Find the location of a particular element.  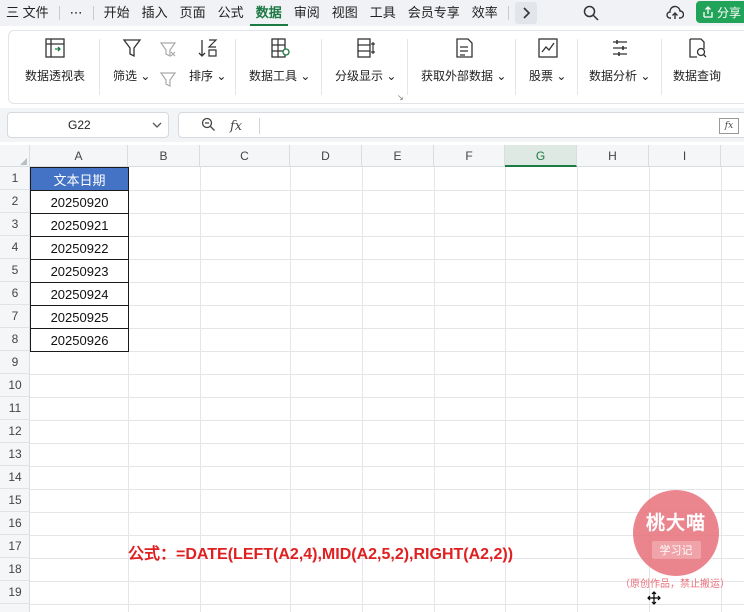

function-wizard-button: fx is located at coordinates (729, 126).